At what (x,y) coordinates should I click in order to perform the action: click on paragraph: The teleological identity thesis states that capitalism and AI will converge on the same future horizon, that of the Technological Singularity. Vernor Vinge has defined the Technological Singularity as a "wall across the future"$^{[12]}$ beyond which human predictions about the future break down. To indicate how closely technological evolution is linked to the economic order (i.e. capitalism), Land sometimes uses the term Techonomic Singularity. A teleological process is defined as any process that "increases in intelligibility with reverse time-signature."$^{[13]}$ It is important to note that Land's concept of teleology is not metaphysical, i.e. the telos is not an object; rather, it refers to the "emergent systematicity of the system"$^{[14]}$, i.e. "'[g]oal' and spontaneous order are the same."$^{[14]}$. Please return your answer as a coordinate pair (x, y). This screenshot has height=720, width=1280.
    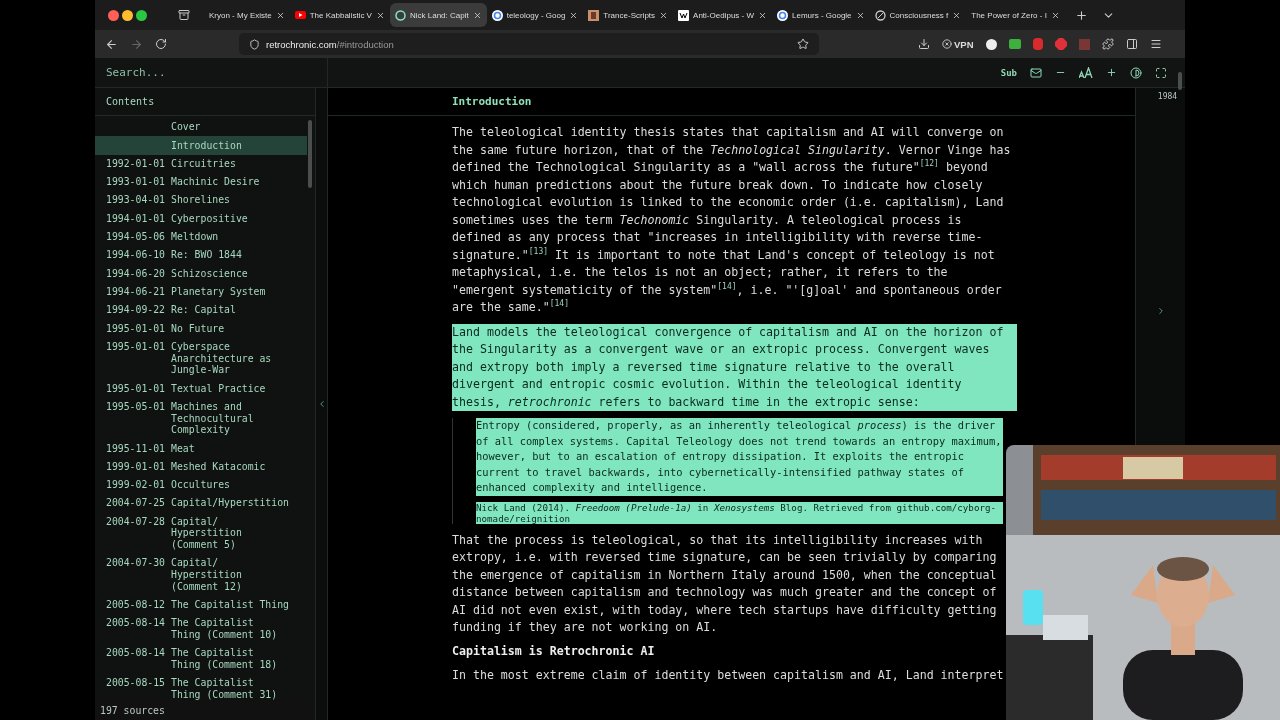
    Looking at the image, I should click on (732, 220).